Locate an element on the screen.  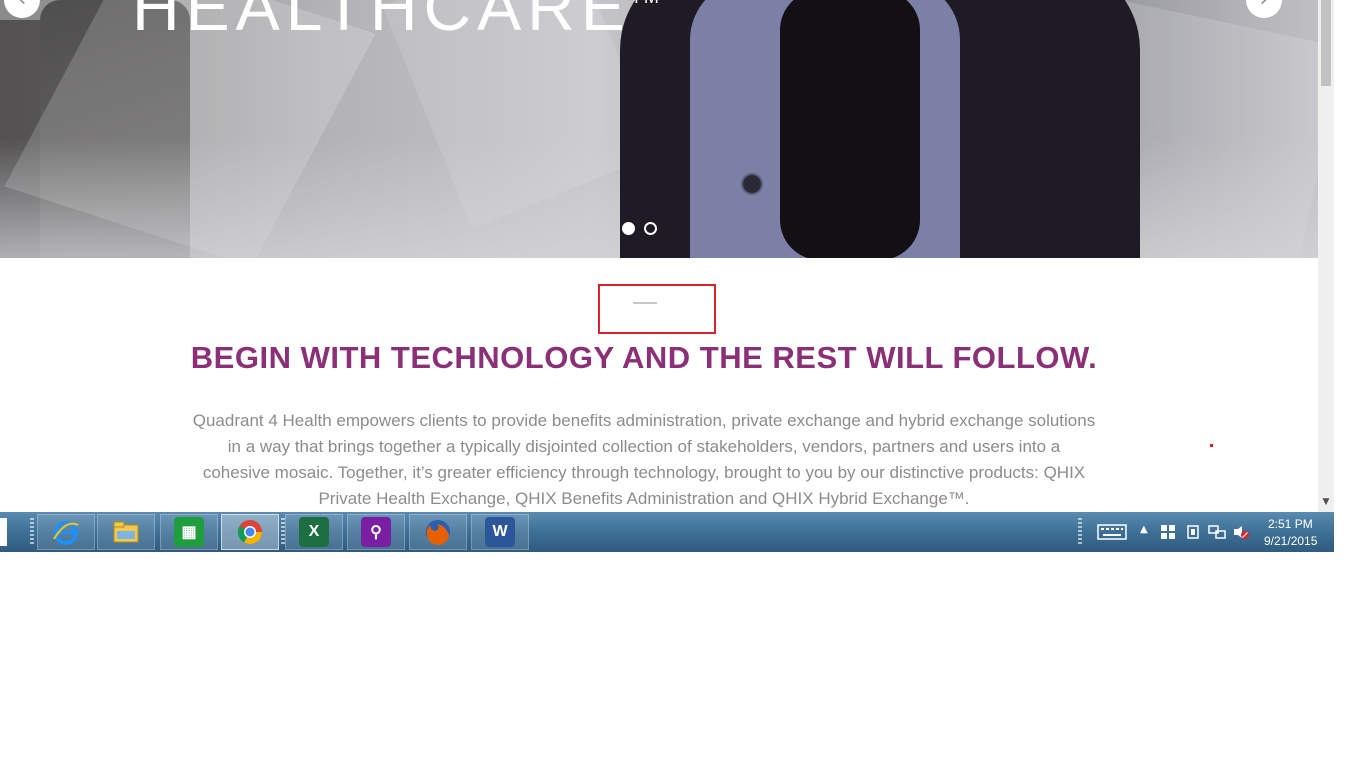
hero-title: HEALTHCARETM is located at coordinates (396, 20).